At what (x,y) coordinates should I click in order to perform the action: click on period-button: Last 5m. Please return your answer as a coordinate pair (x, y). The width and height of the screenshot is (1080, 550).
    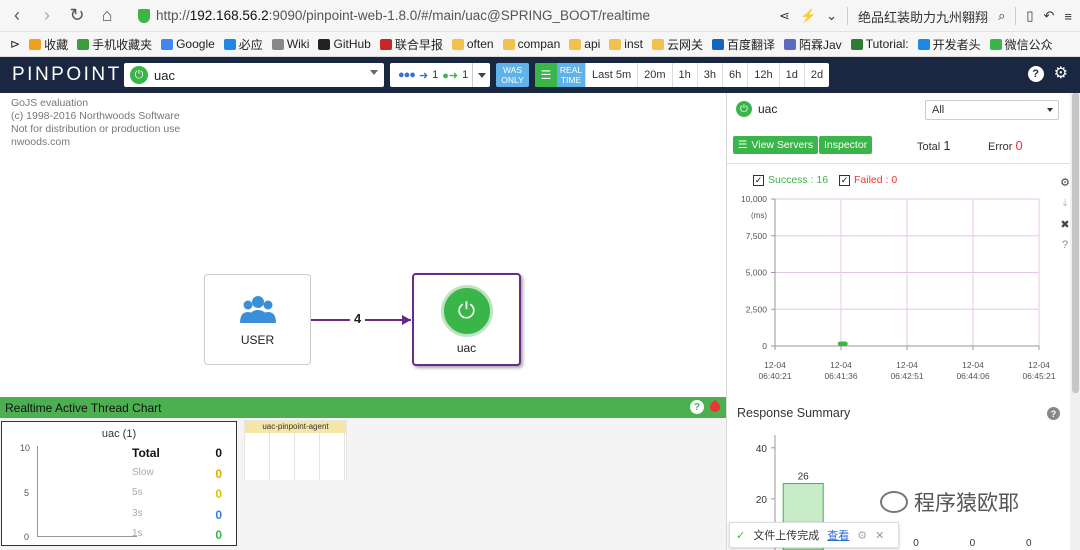
    Looking at the image, I should click on (611, 75).